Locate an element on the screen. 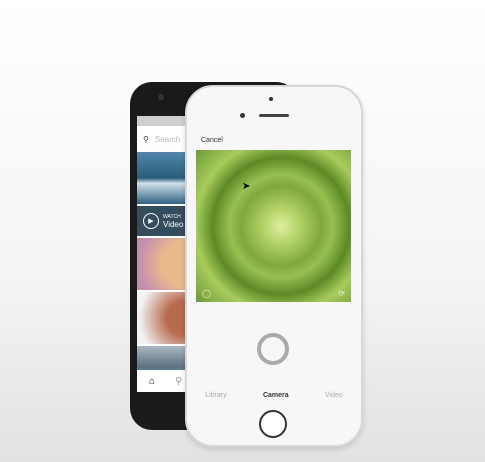 Image resolution: width=485 pixels, height=462 pixels. home-icon: ⌂ is located at coordinates (152, 381).